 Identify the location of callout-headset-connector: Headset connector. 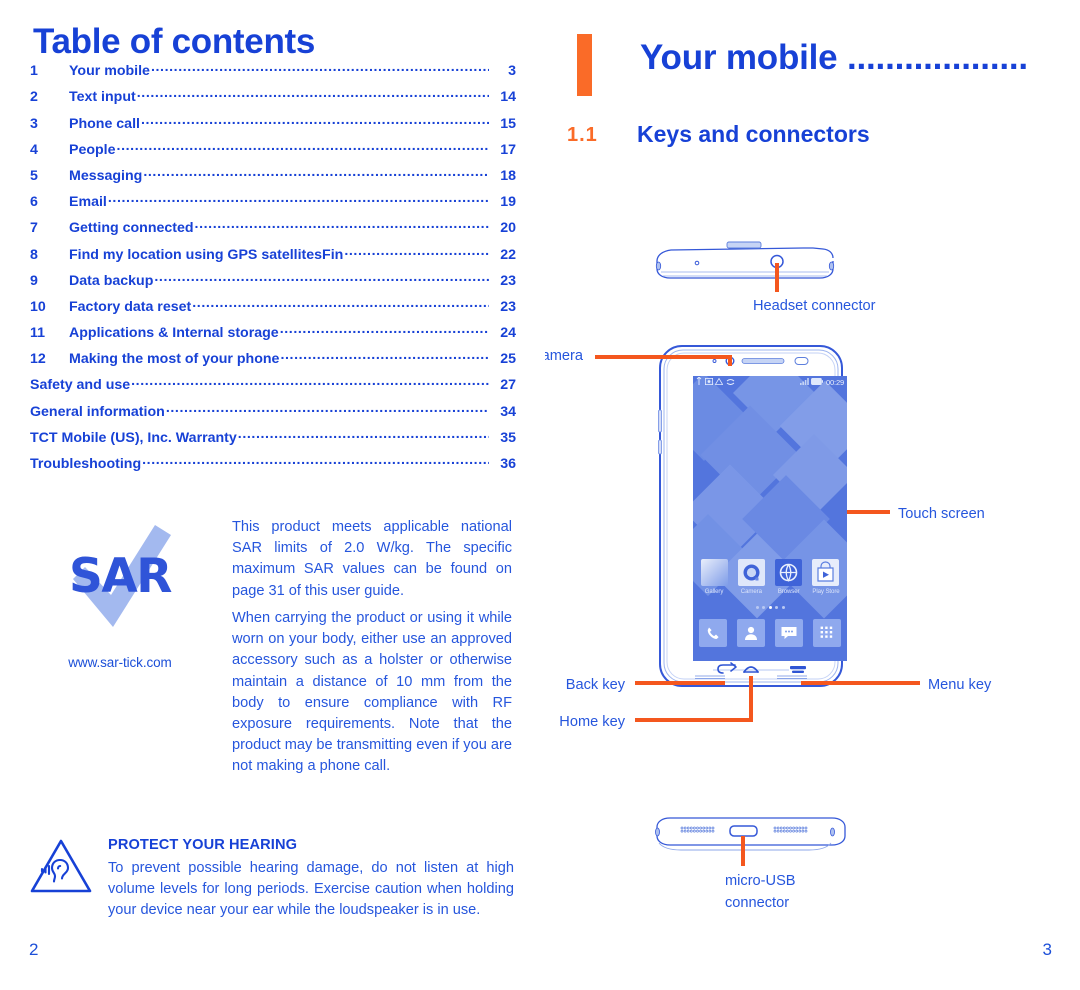
(814, 306).